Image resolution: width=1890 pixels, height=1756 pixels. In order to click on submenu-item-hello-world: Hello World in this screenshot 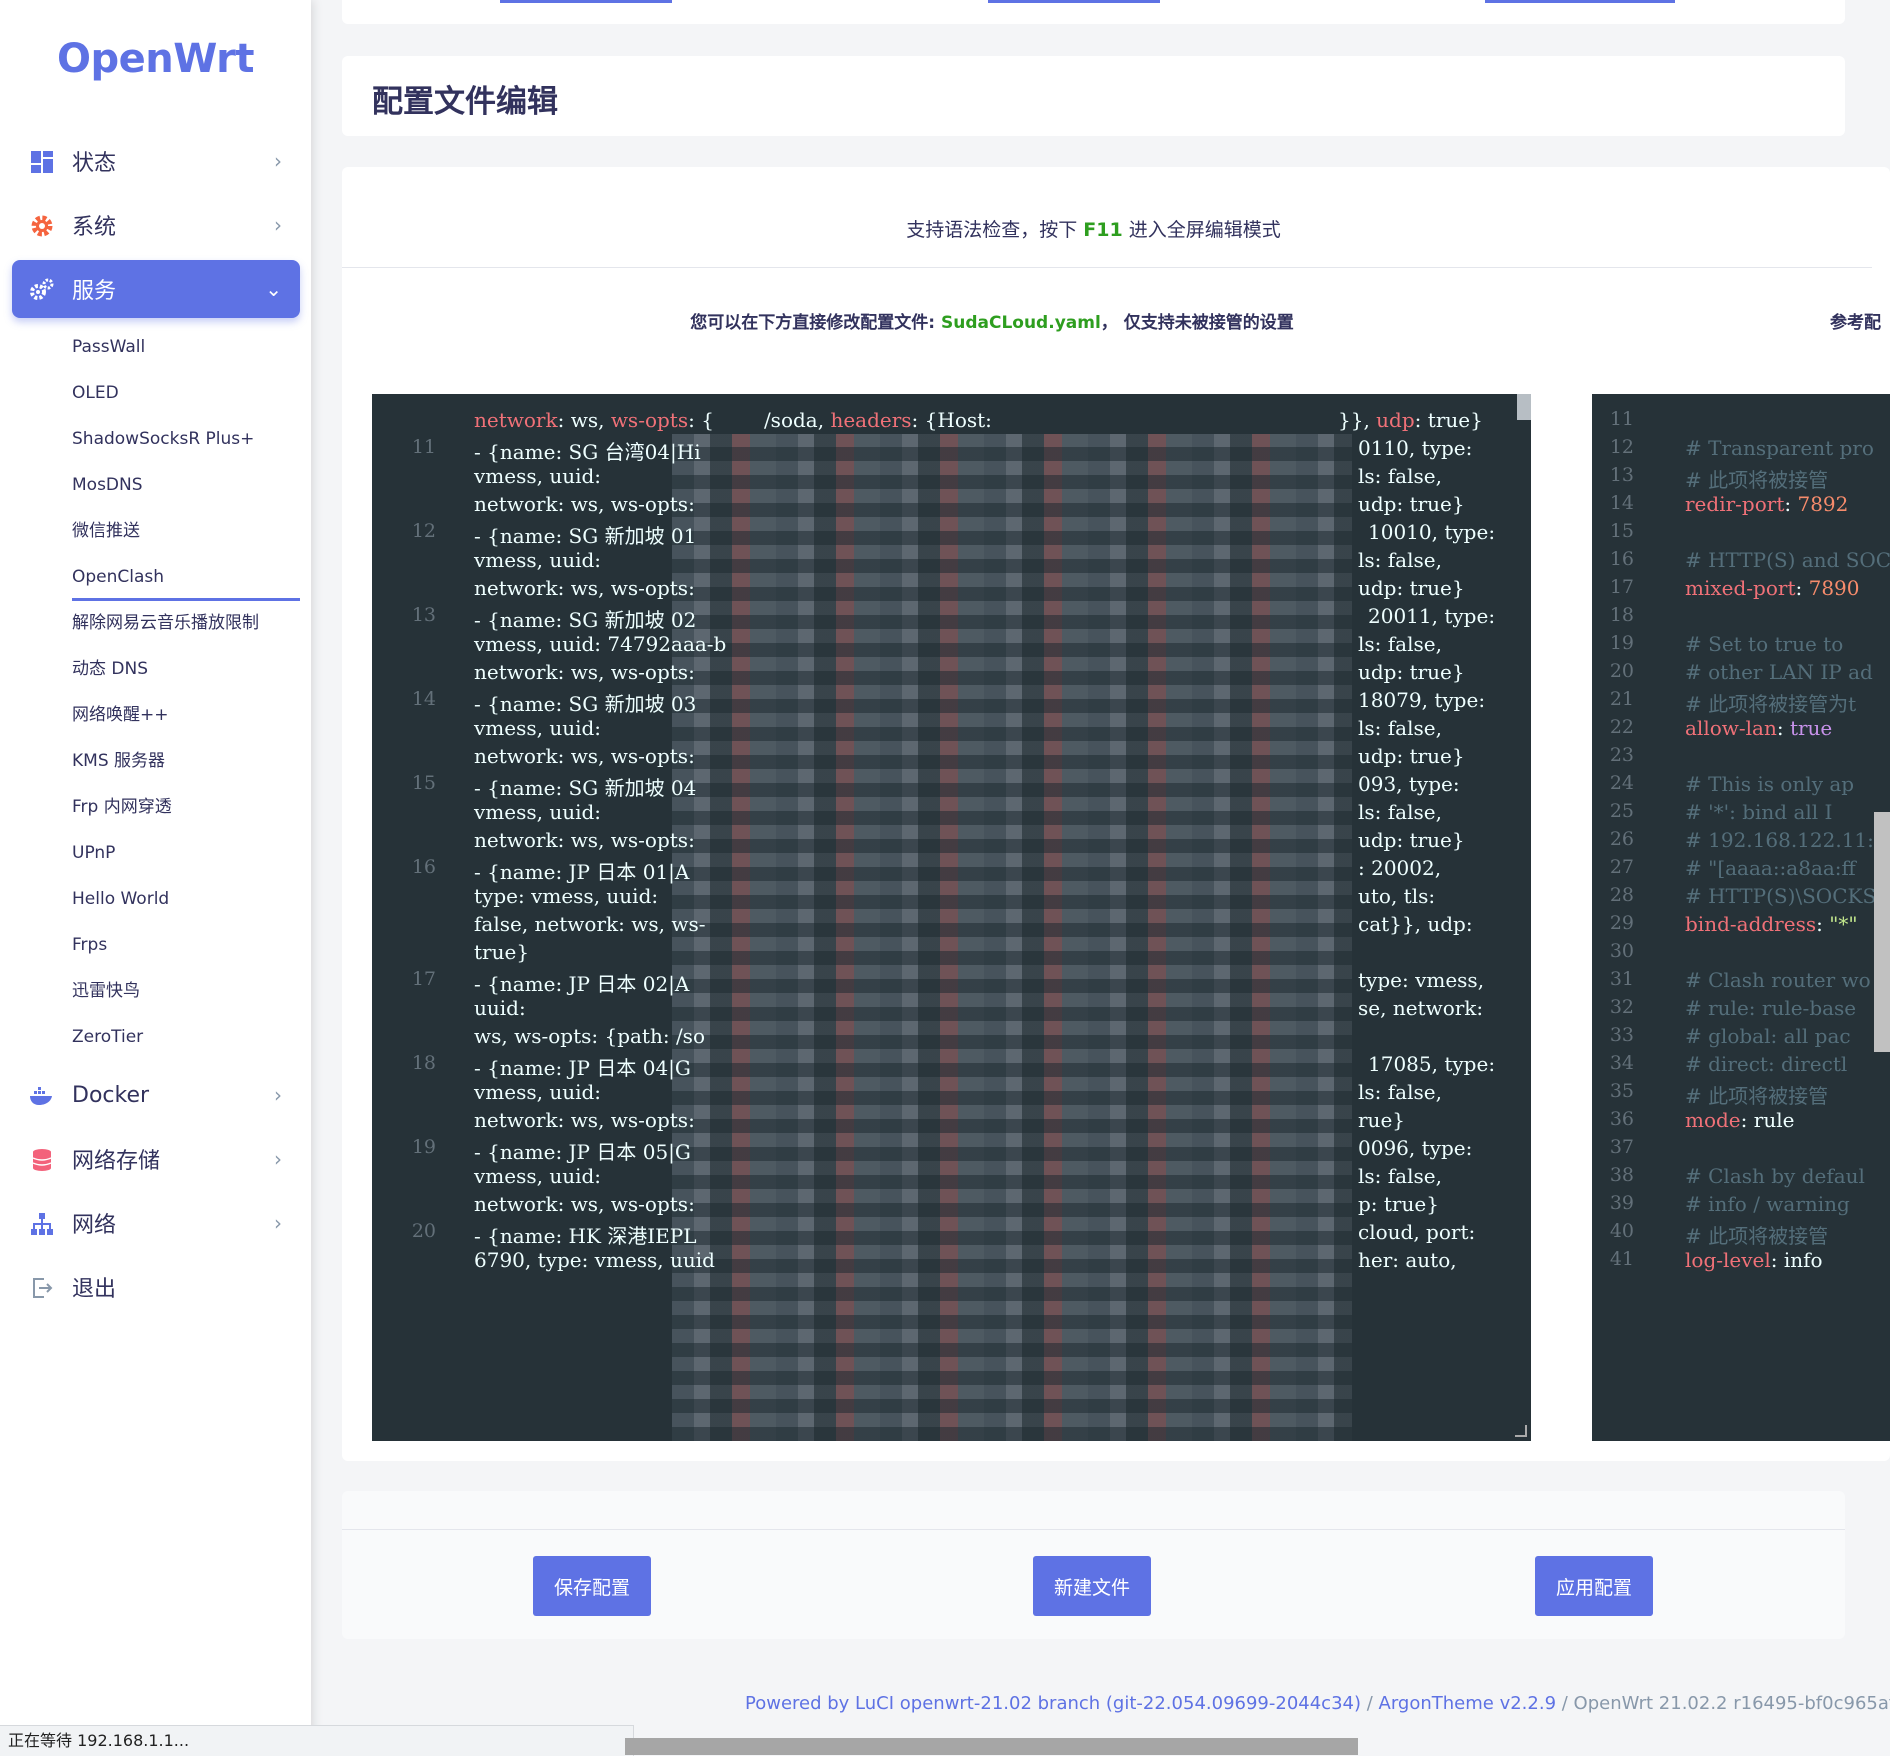, I will do `click(156, 899)`.